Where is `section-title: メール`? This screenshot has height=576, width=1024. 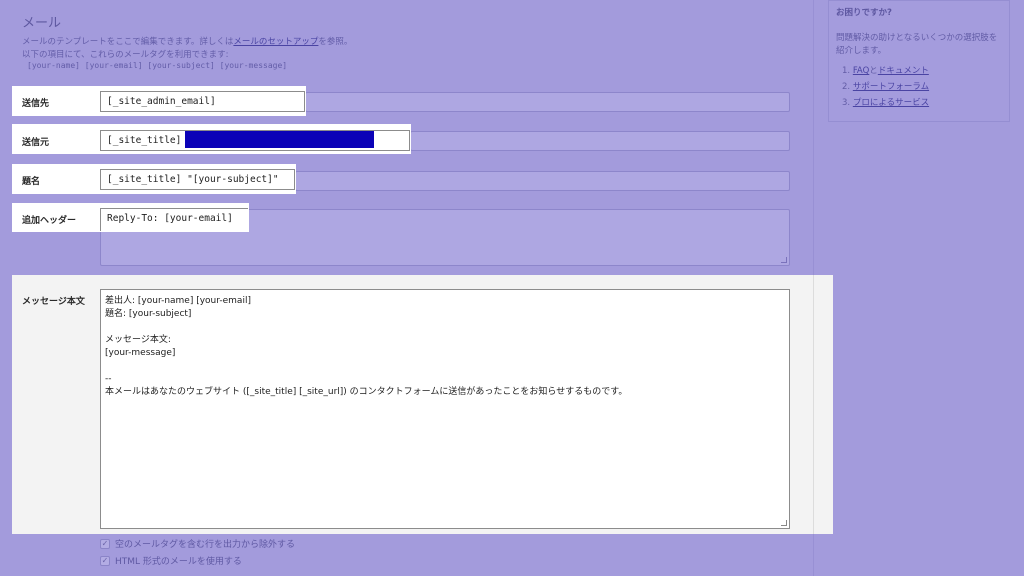 section-title: メール is located at coordinates (42, 23).